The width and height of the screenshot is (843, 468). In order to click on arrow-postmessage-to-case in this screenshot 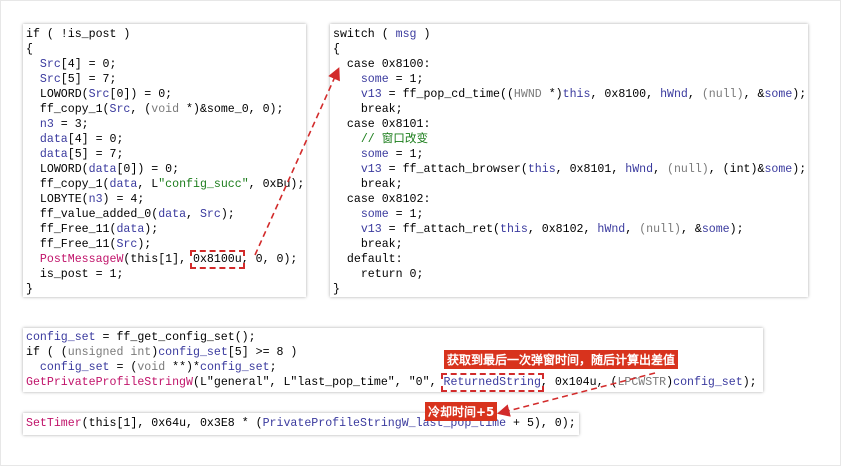, I will do `click(297, 161)`.